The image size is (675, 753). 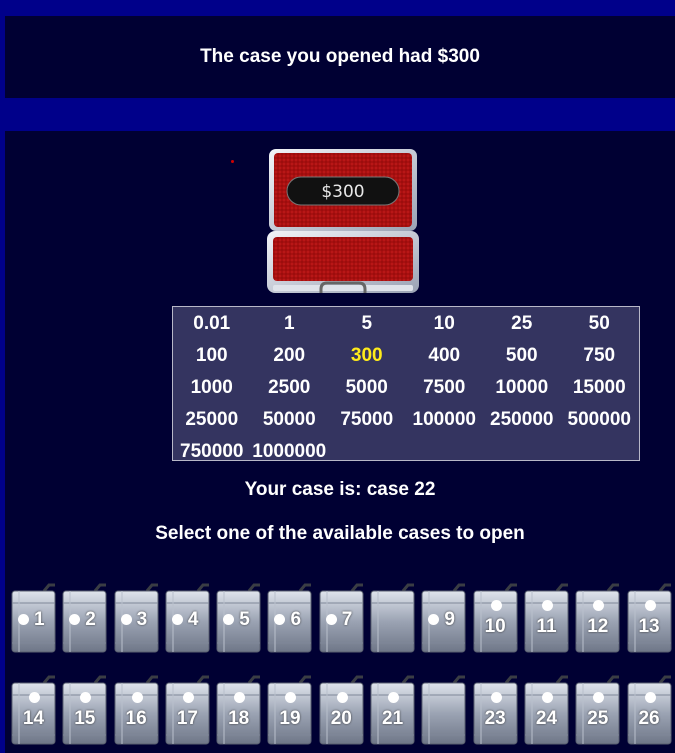 I want to click on case-button: 23, so click(x=495, y=710).